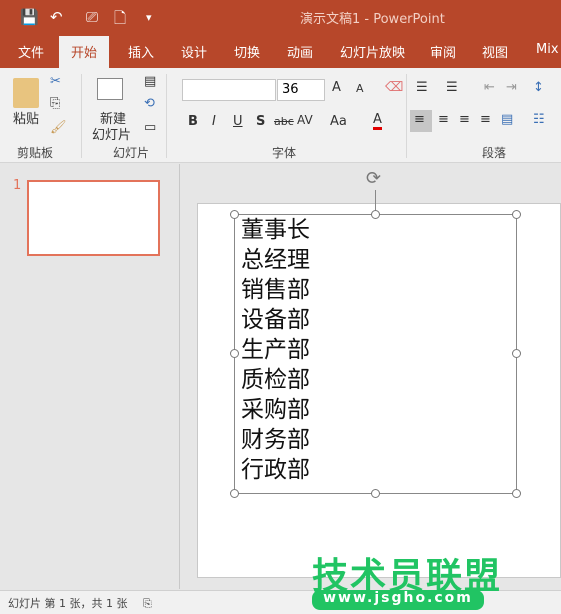 The image size is (561, 614). What do you see at coordinates (194, 51) in the screenshot?
I see `tab-design: 设计` at bounding box center [194, 51].